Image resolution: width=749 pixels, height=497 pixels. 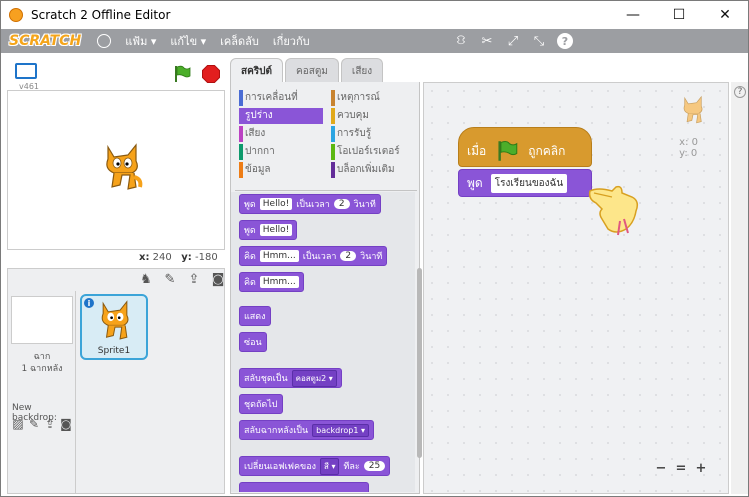 What do you see at coordinates (539, 41) in the screenshot?
I see `shrink-icon: ⤡` at bounding box center [539, 41].